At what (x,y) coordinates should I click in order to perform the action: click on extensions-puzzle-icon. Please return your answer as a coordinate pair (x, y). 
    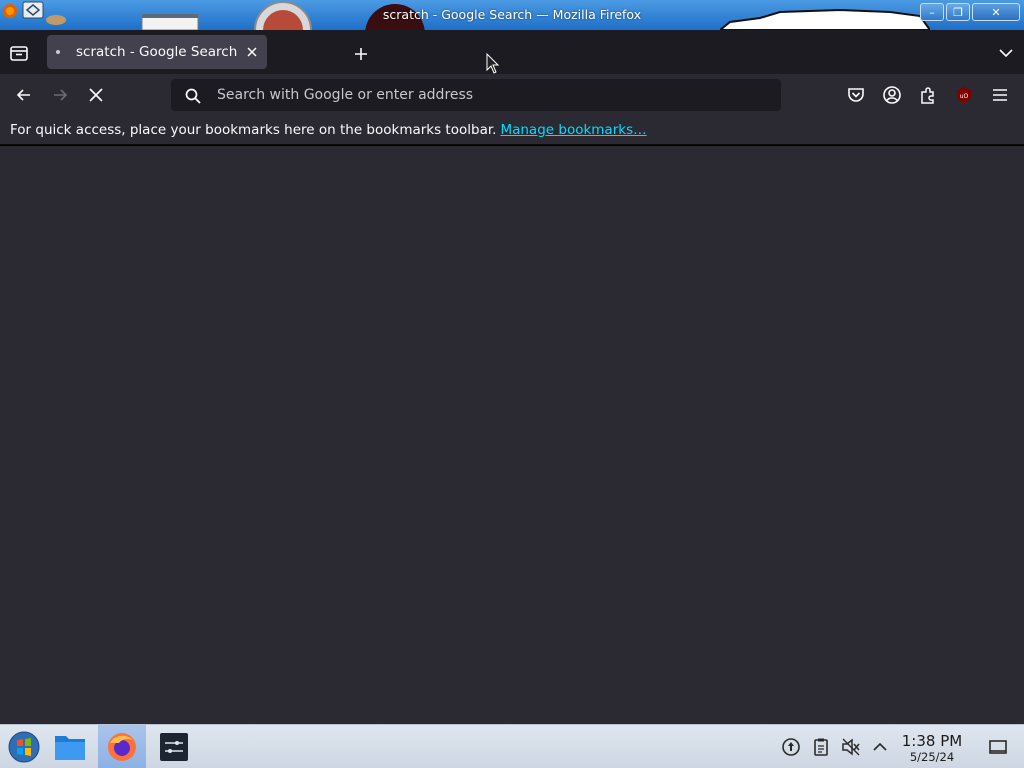
    Looking at the image, I should click on (928, 95).